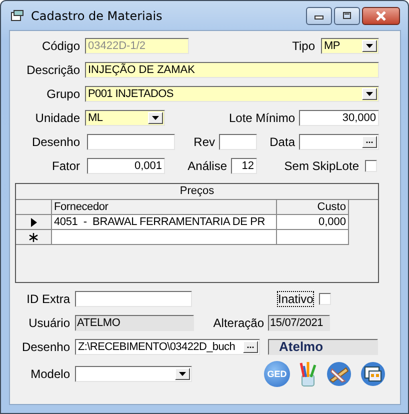  I want to click on field-label: Data, so click(281, 142).